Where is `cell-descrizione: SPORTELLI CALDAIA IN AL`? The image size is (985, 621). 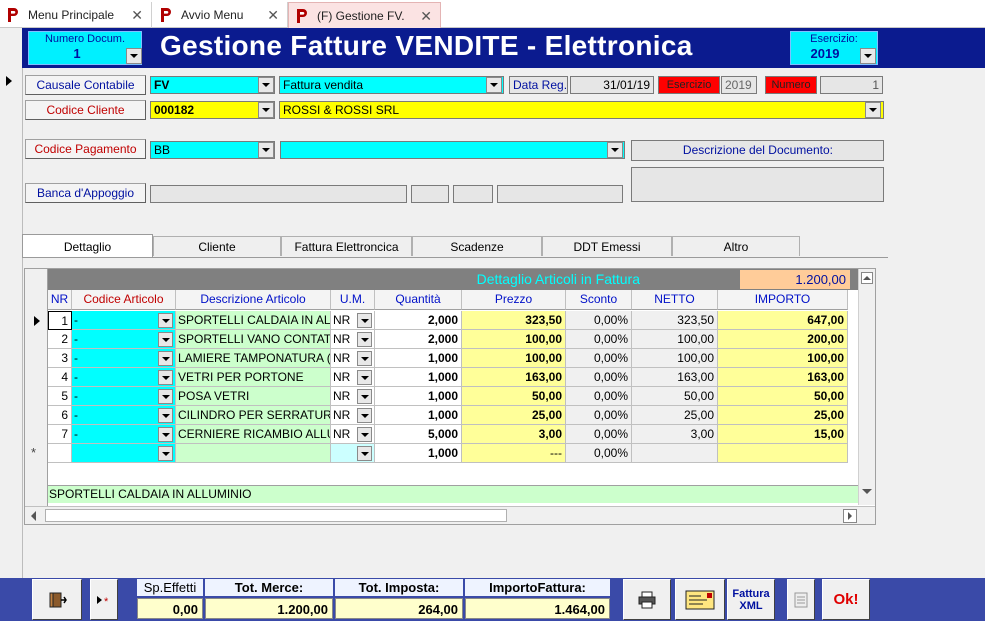
cell-descrizione: SPORTELLI CALDAIA IN AL is located at coordinates (253, 320).